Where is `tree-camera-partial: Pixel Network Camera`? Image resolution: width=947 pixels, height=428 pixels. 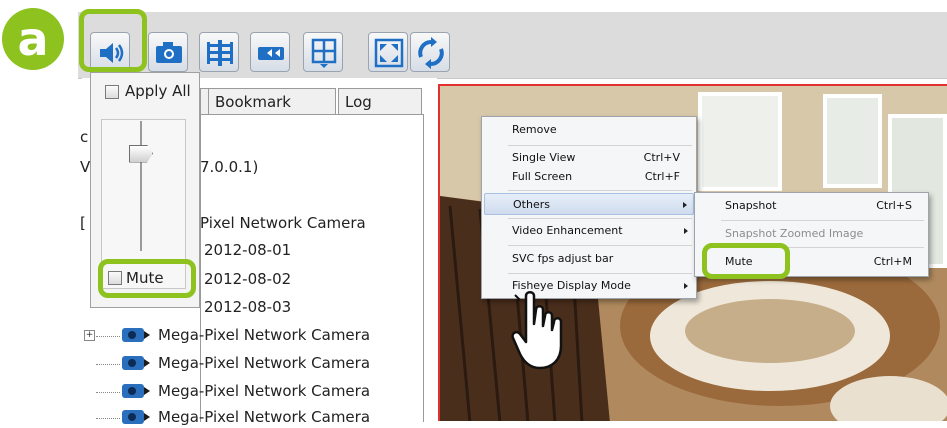 tree-camera-partial: Pixel Network Camera is located at coordinates (283, 223).